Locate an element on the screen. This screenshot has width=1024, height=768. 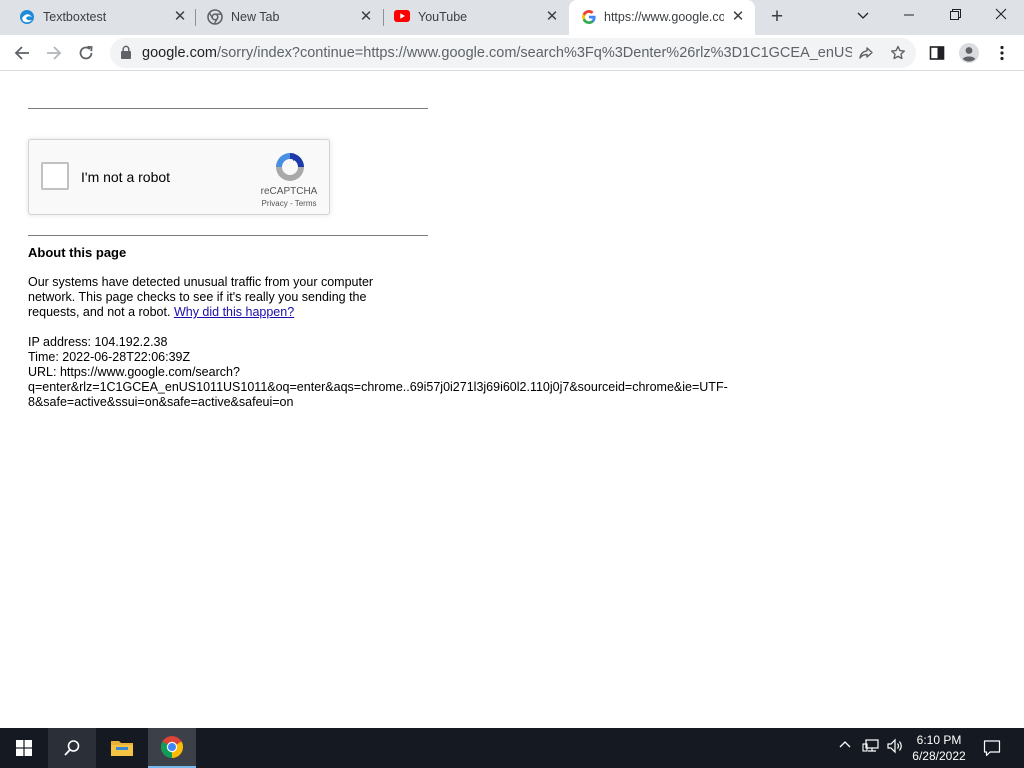
youtube-icon is located at coordinates (402, 18).